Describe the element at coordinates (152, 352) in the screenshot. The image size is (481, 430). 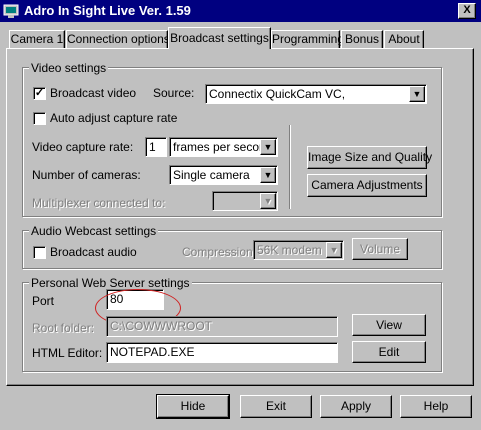
I see `html-editor-value: NOTEPAD.EXE` at that location.